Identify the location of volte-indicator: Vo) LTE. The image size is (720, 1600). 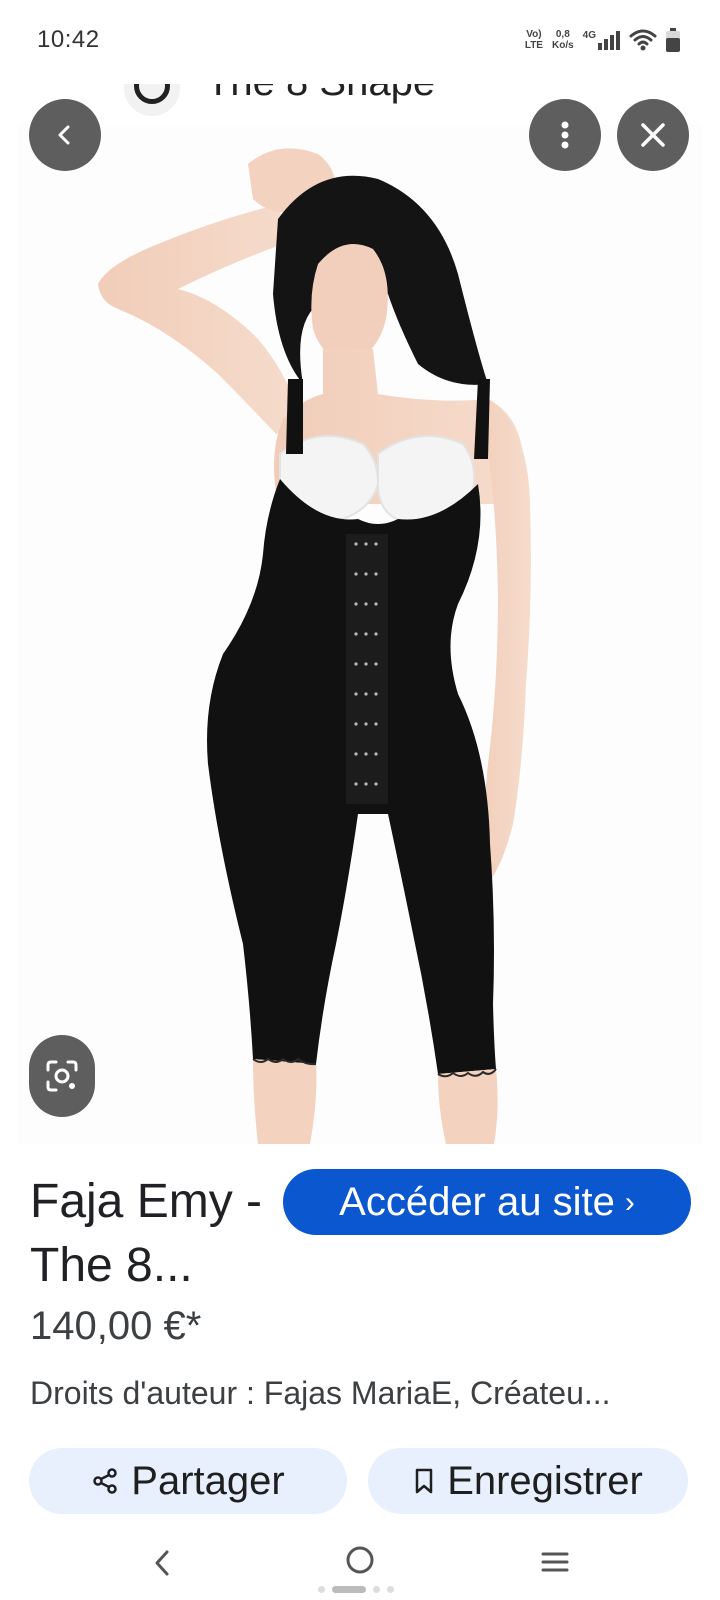
(534, 40).